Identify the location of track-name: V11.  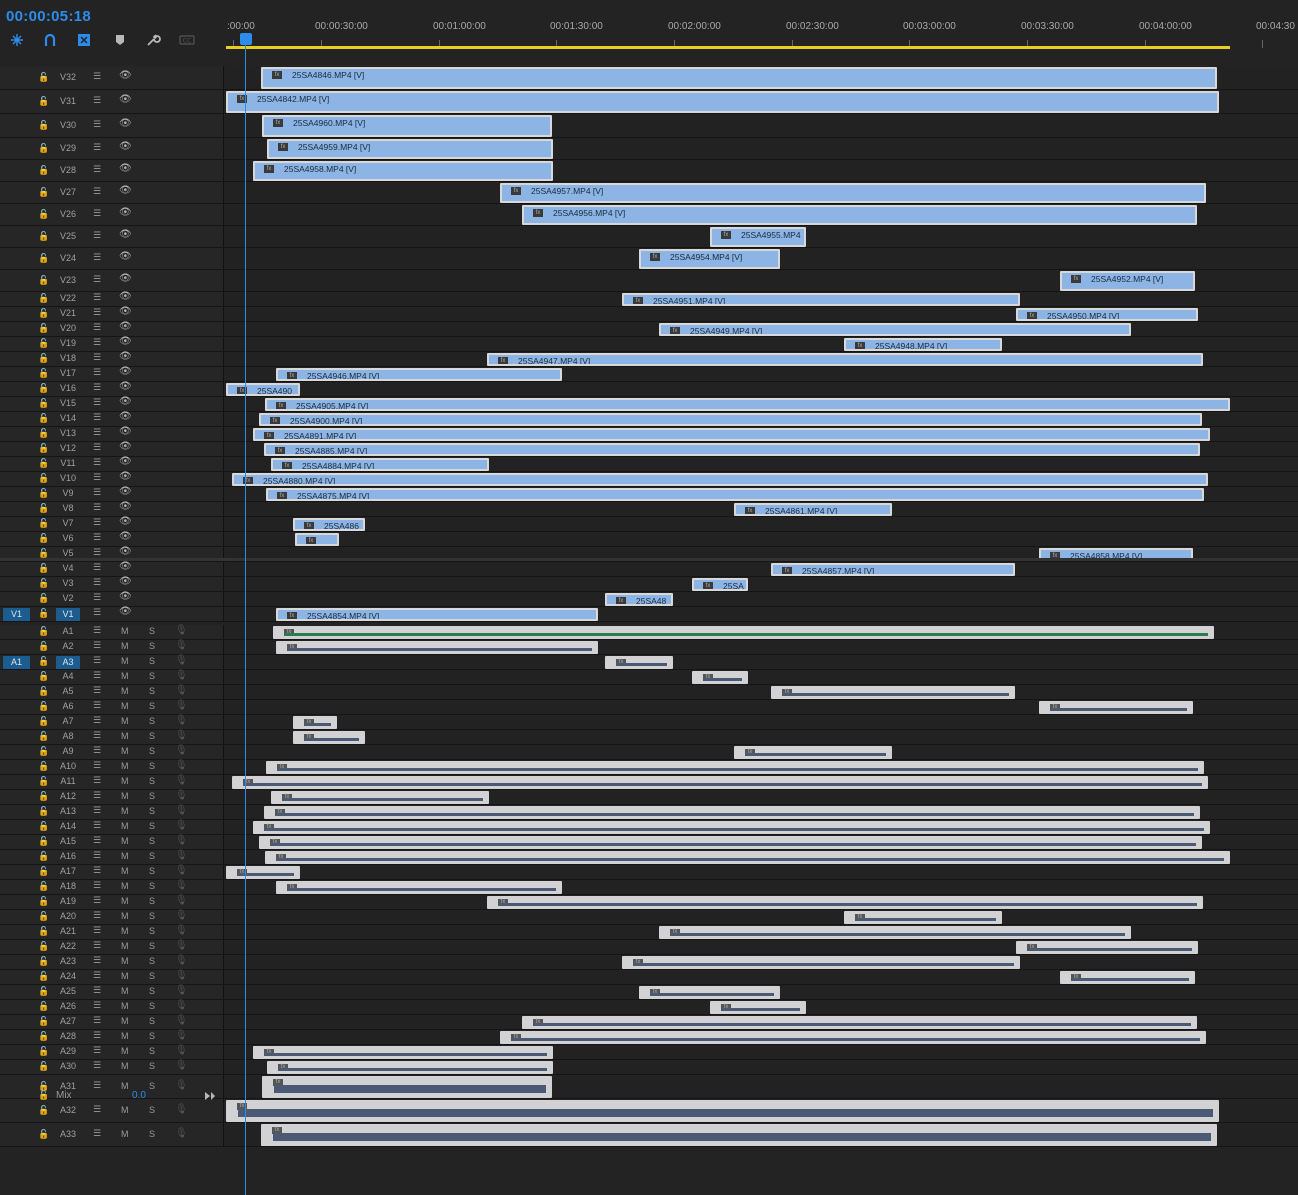
(68, 463).